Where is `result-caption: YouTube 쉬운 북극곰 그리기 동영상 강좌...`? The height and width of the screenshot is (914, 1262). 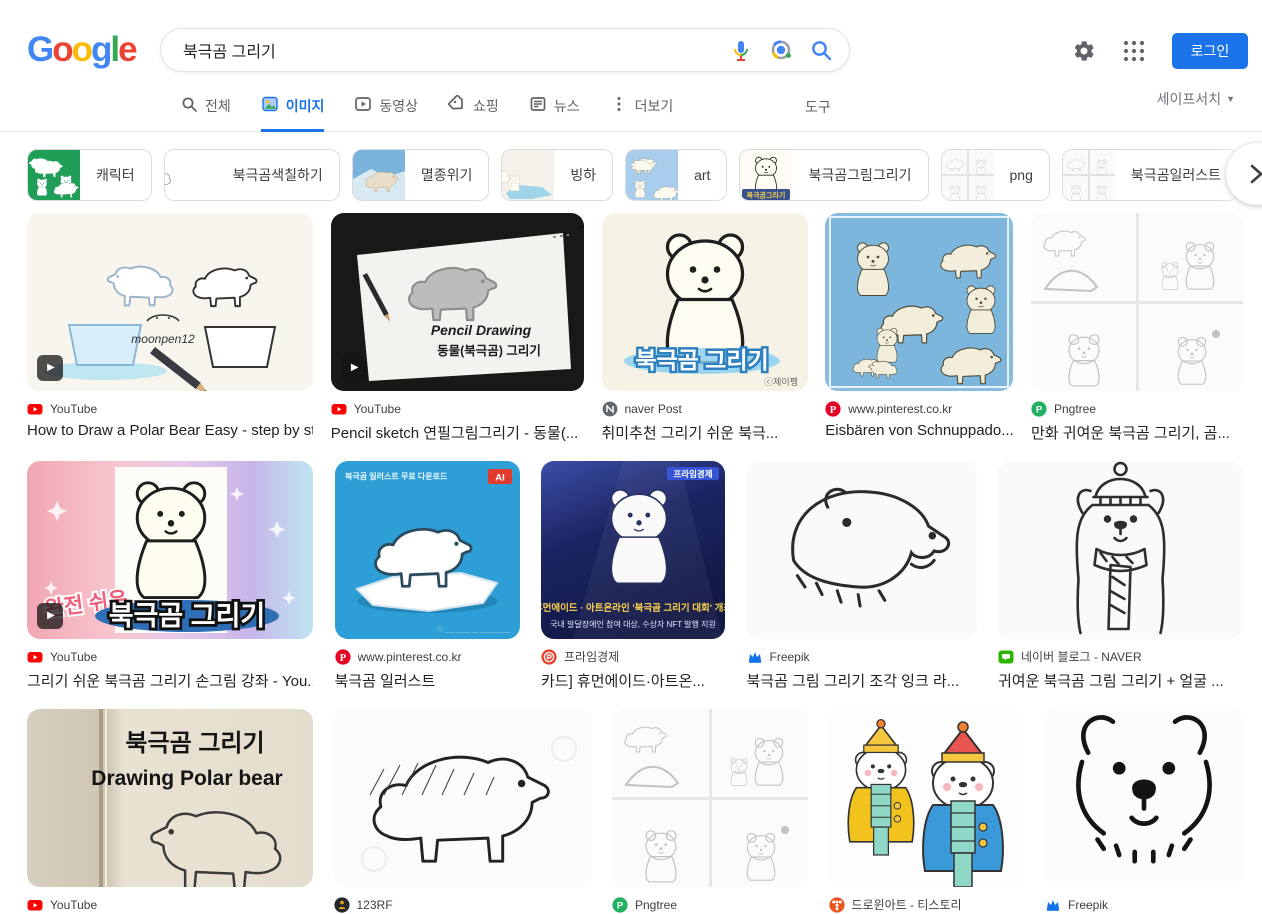
result-caption: YouTube 쉬운 북극곰 그리기 동영상 강좌... is located at coordinates (170, 905).